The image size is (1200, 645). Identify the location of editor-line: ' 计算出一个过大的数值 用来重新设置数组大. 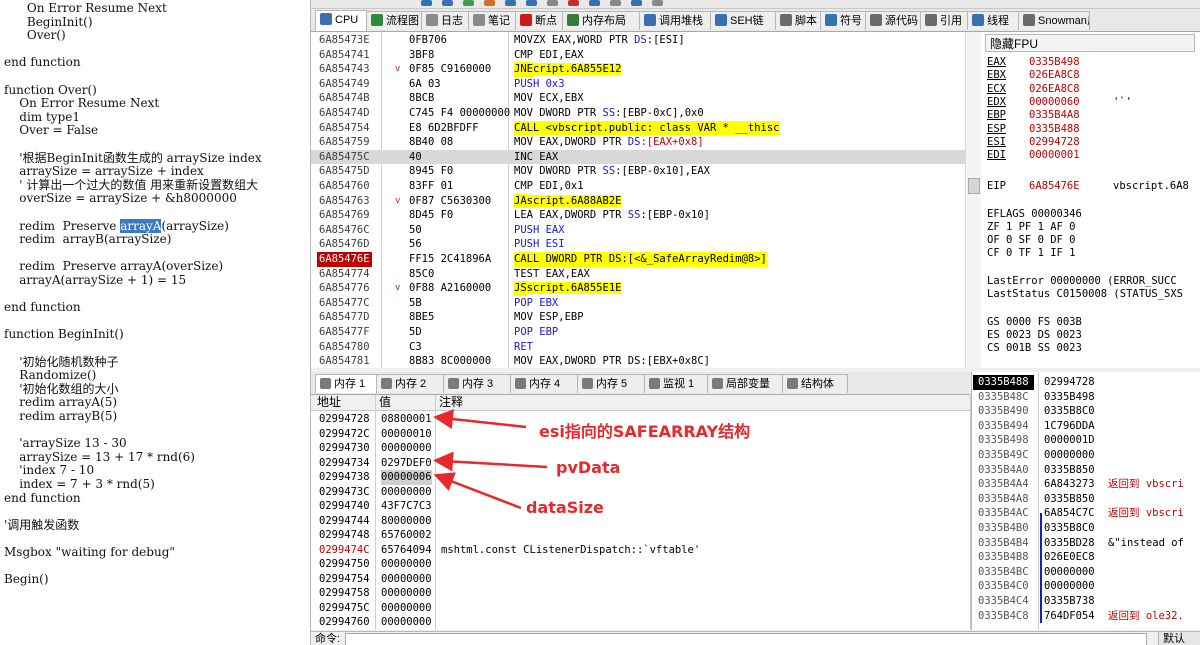
(131, 184).